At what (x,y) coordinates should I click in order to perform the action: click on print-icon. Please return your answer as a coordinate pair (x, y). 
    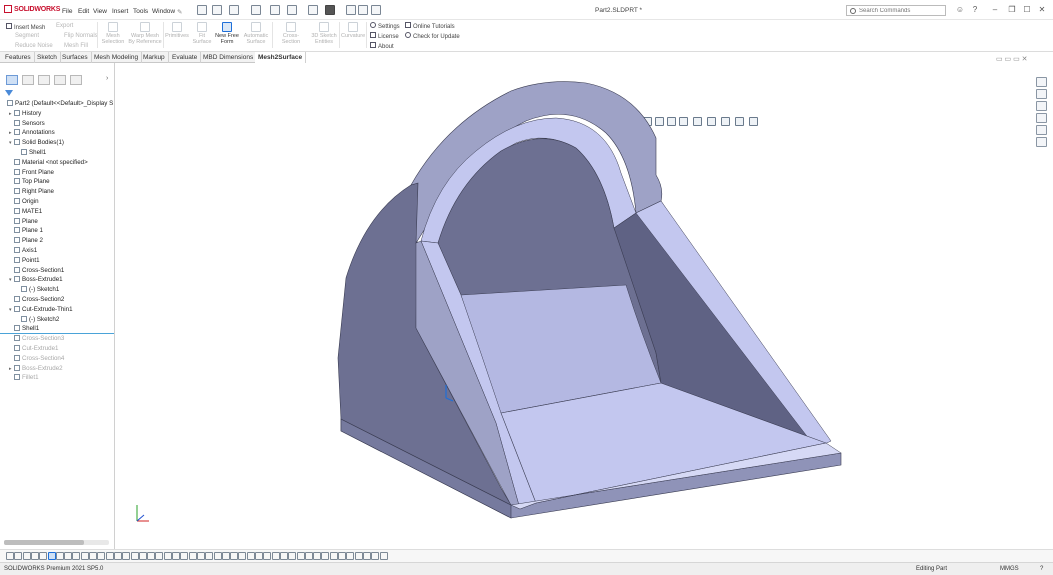
    Looking at the image, I should click on (275, 10).